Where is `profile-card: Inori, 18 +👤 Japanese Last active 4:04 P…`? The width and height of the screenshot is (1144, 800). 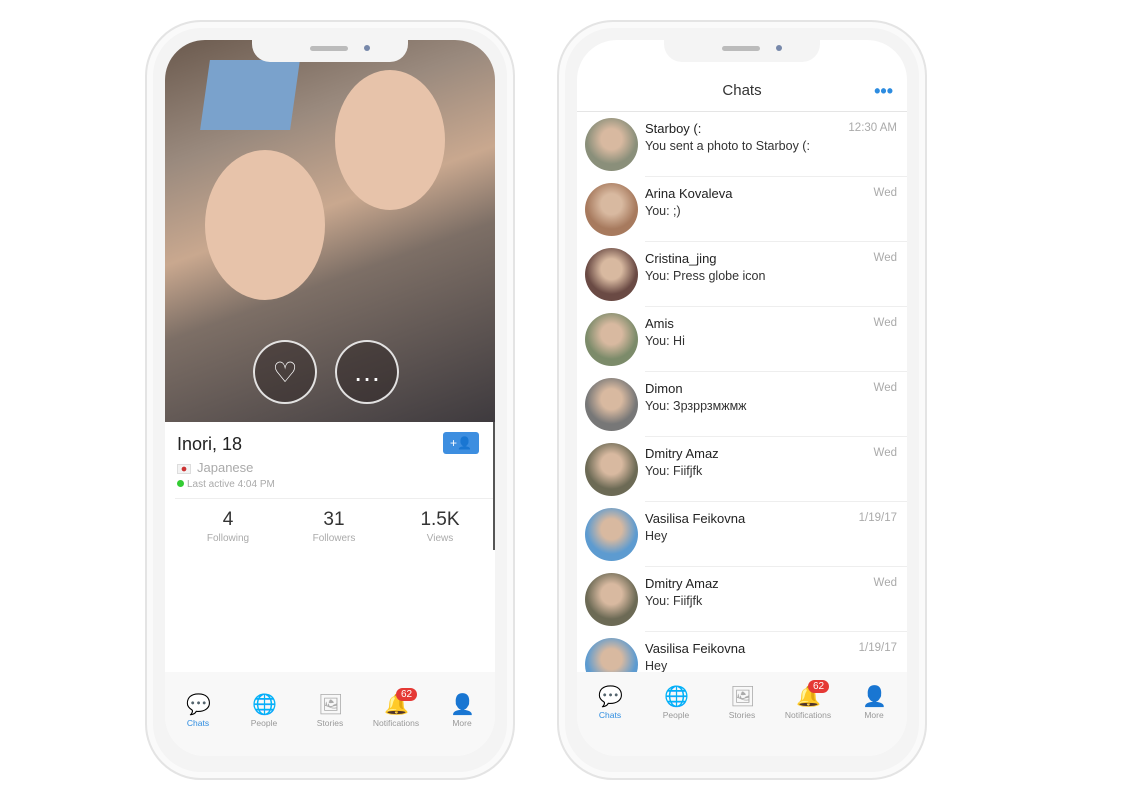
profile-card: Inori, 18 +👤 Japanese Last active 4:04 P… is located at coordinates (330, 486).